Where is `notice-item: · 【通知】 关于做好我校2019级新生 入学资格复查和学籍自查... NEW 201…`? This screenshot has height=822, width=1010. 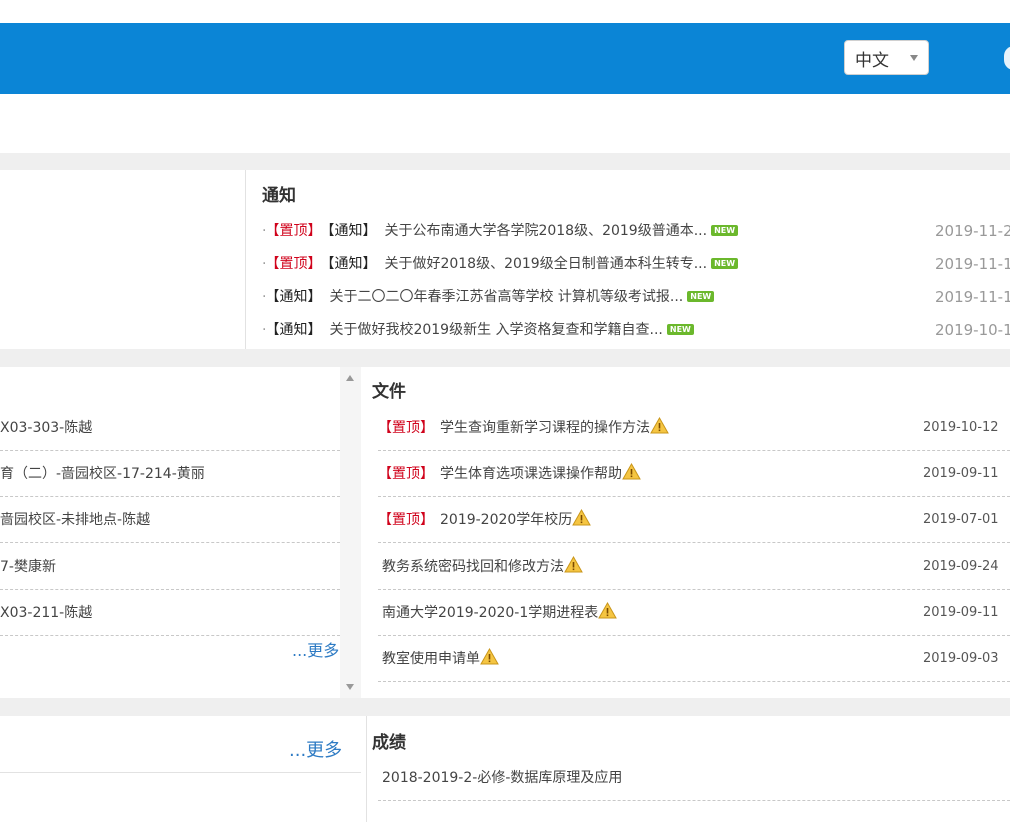
notice-item: · 【通知】 关于做好我校2019级新生 入学资格复查和学籍自查... NEW 201… is located at coordinates (636, 330).